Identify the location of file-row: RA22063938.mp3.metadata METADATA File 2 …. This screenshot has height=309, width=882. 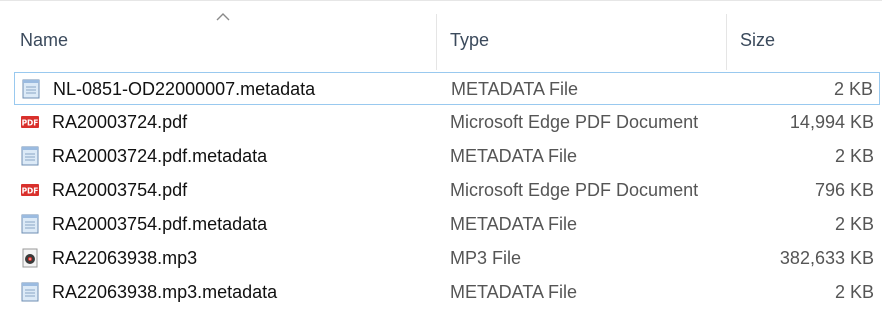
(447, 292).